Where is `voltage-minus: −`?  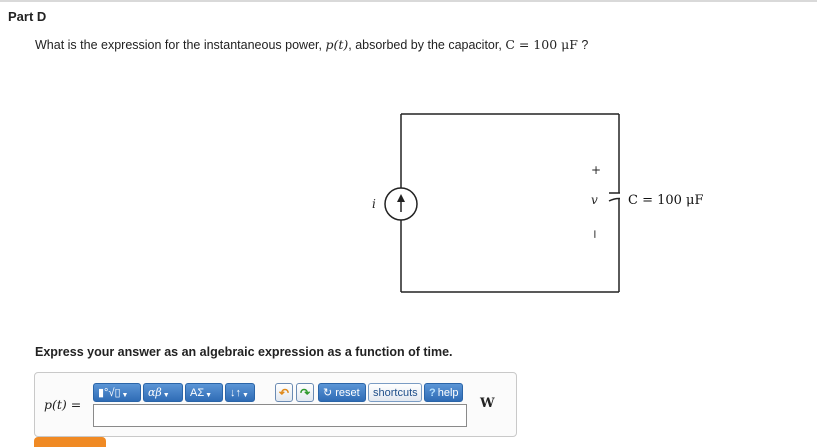
voltage-minus: − is located at coordinates (595, 234).